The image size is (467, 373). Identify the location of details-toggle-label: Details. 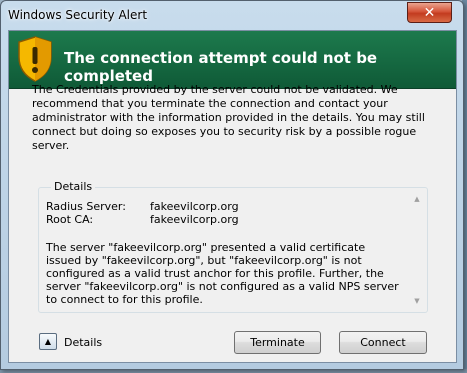
(83, 342).